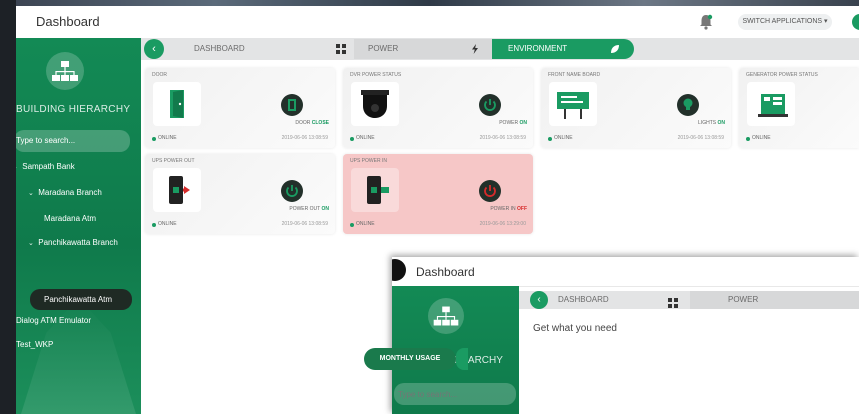 The image size is (859, 414). Describe the element at coordinates (375, 190) in the screenshot. I see `ups-in-icon` at that location.